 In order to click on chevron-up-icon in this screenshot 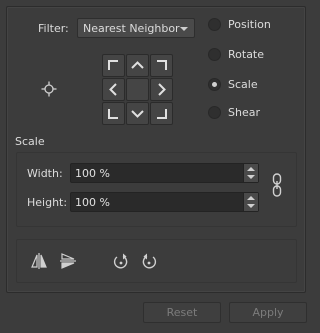, I will do `click(137, 65)`.